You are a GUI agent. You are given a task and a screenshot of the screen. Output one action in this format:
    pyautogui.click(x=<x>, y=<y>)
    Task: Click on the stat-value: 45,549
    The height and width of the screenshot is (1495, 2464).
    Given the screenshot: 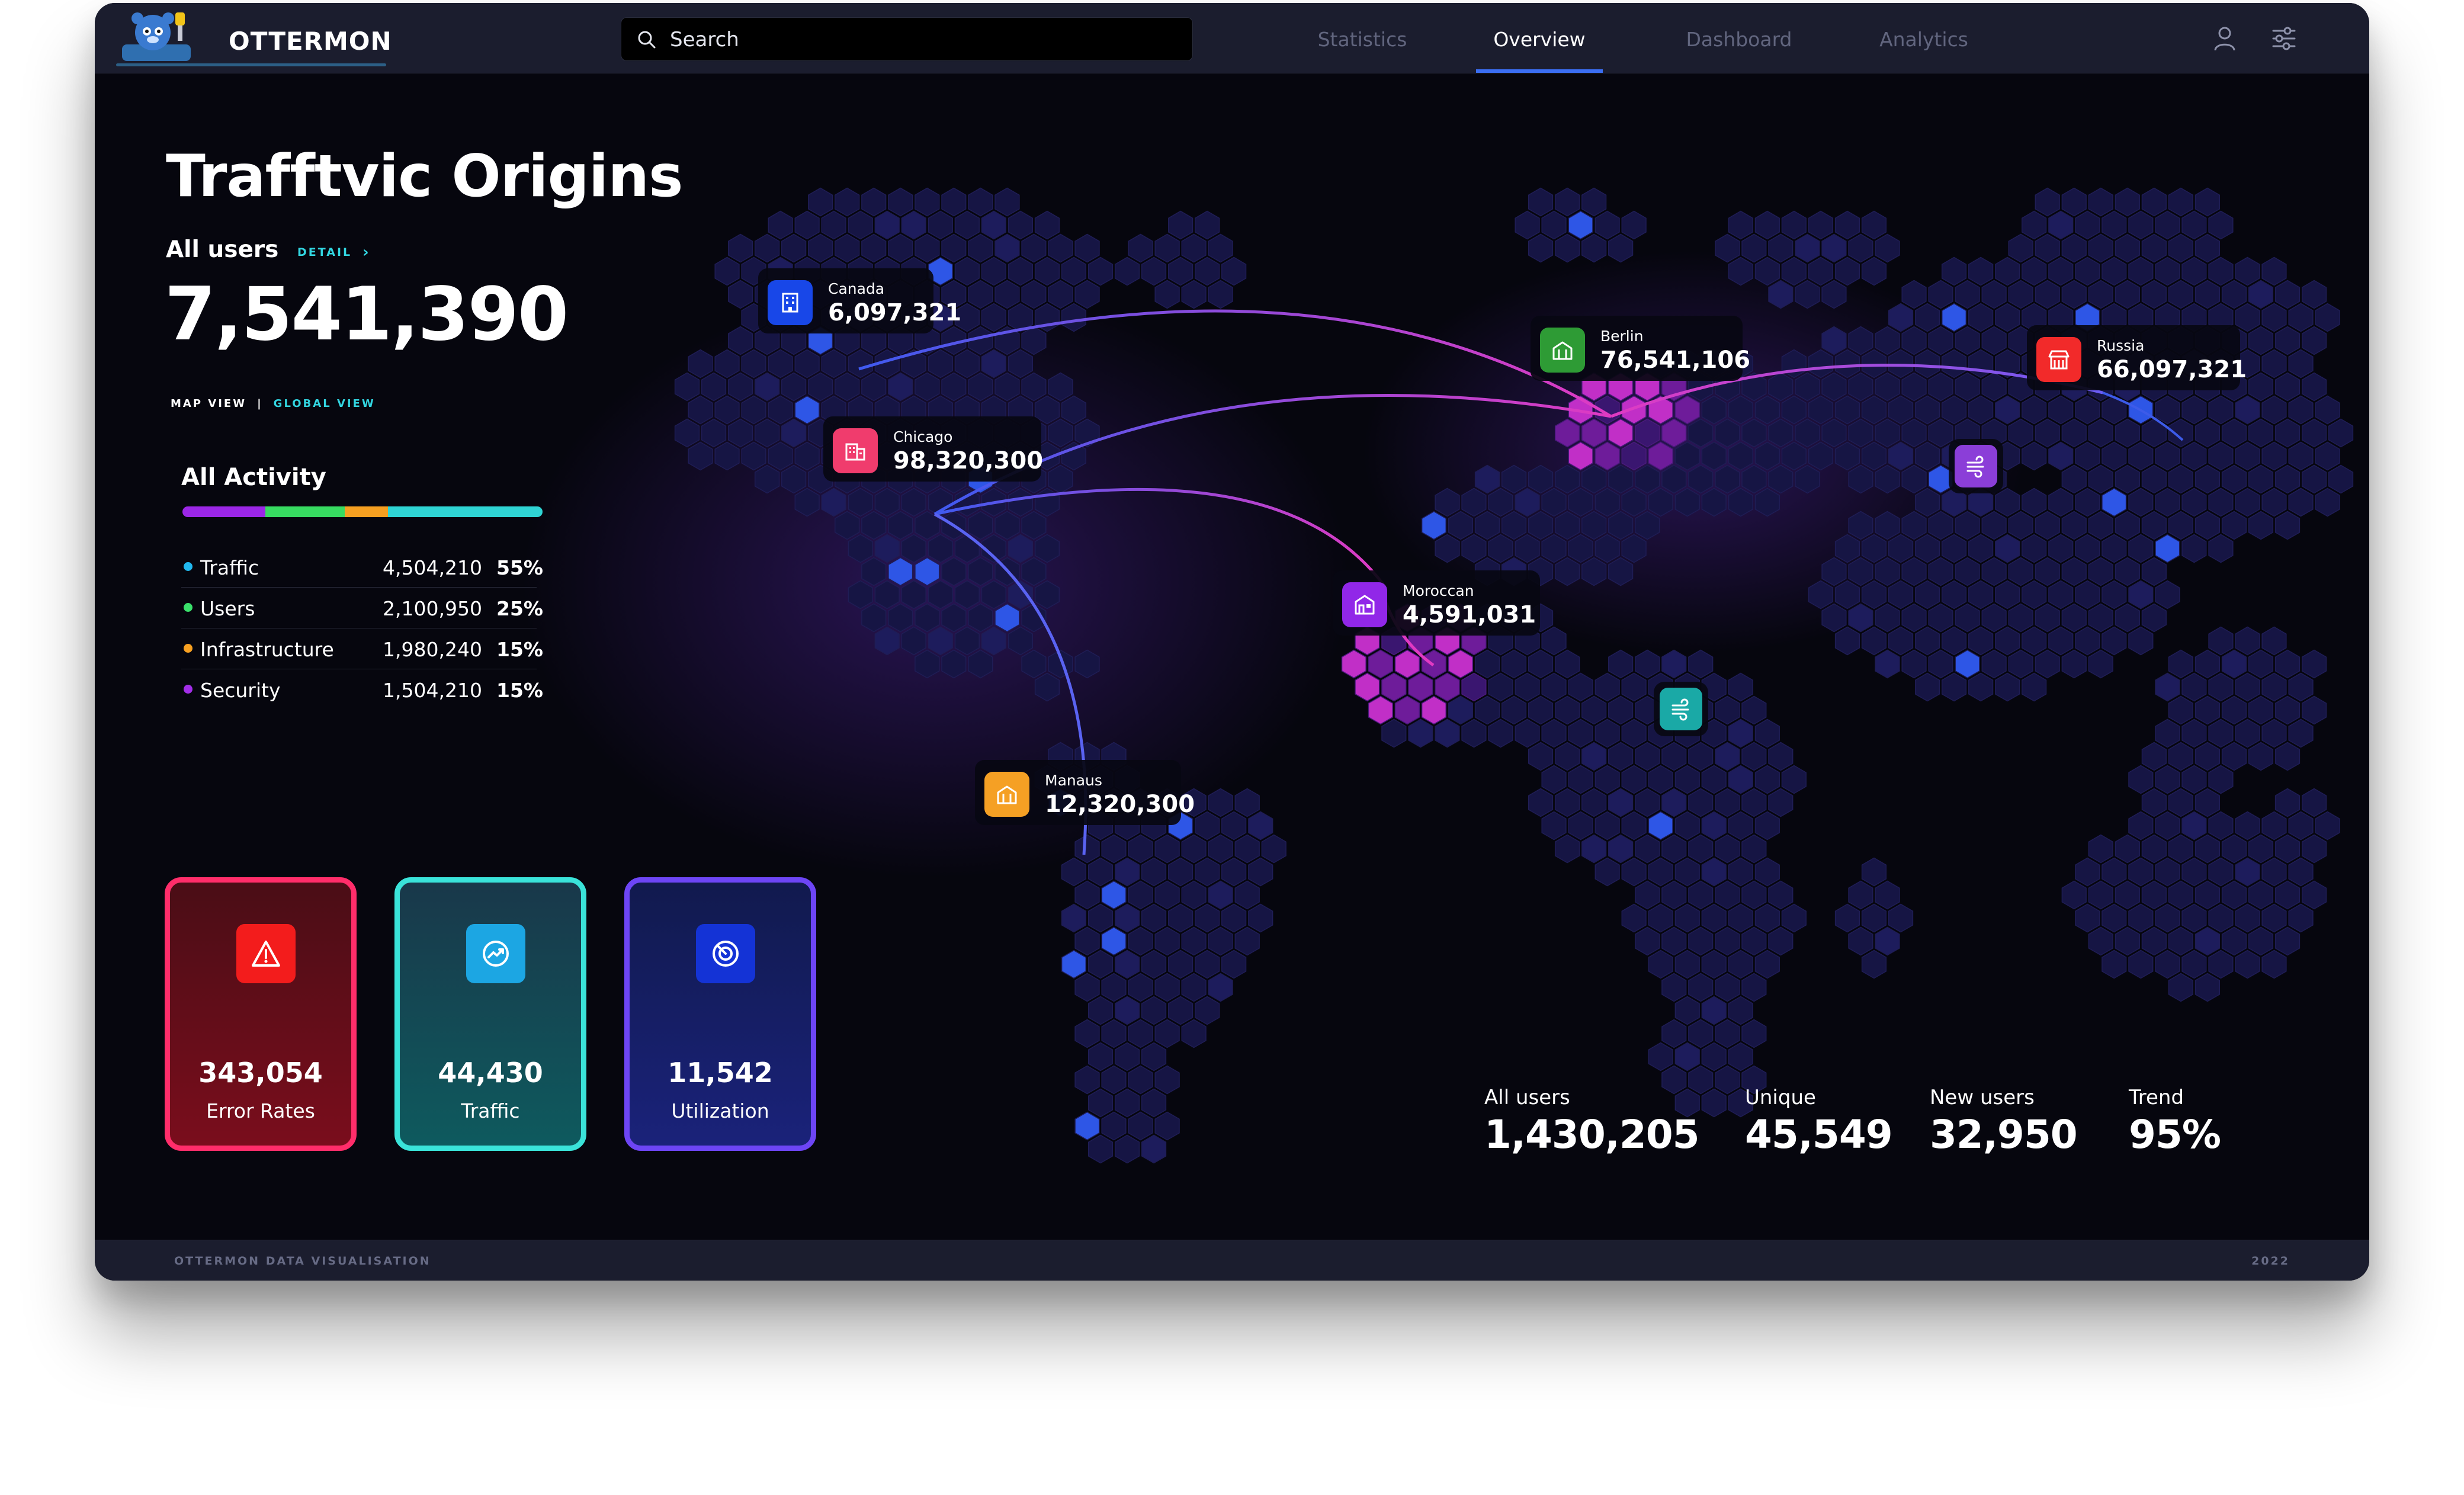 What is the action you would take?
    pyautogui.click(x=1819, y=1134)
    